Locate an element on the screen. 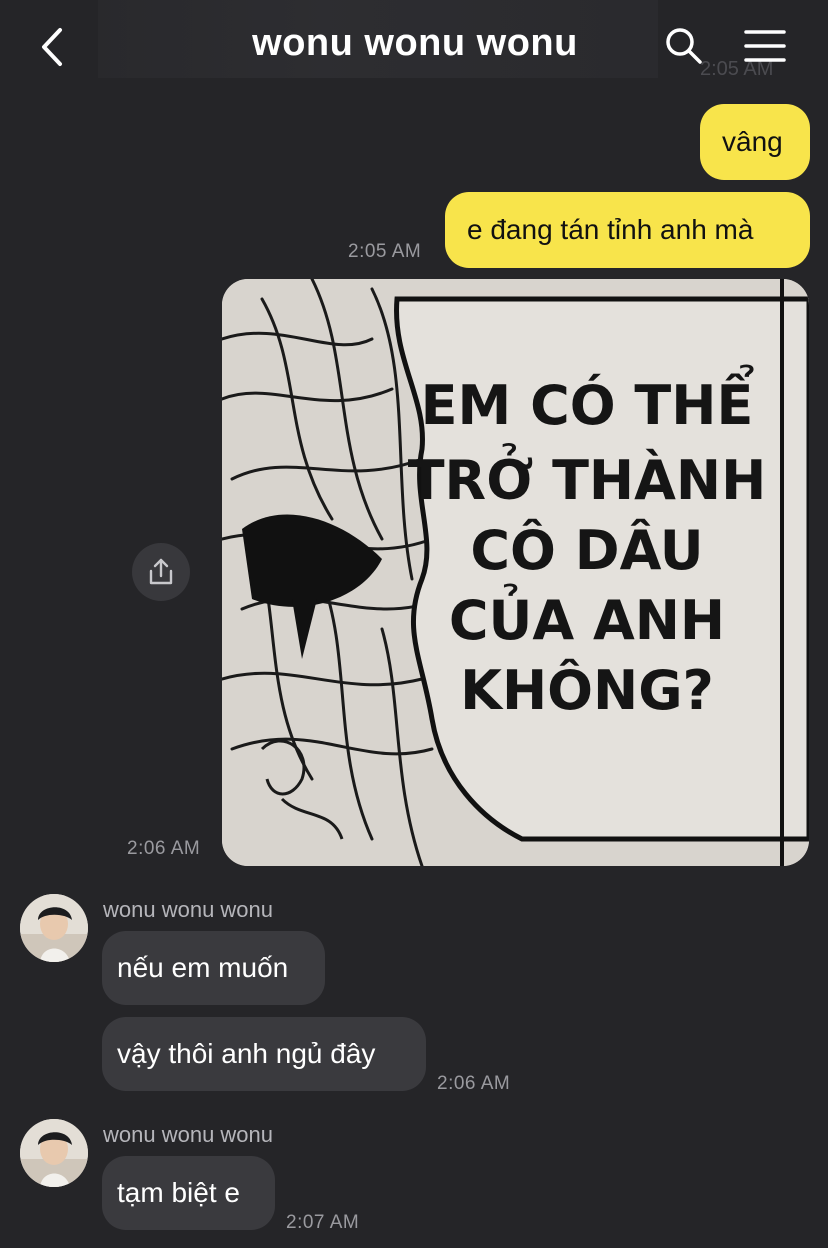  search-button is located at coordinates (684, 46).